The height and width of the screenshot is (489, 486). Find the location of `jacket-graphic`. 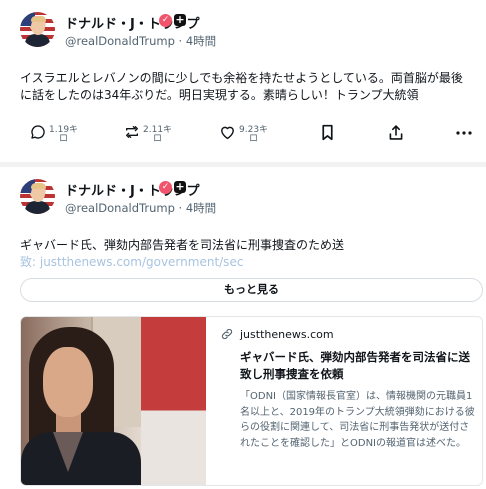

jacket-graphic is located at coordinates (81, 458).